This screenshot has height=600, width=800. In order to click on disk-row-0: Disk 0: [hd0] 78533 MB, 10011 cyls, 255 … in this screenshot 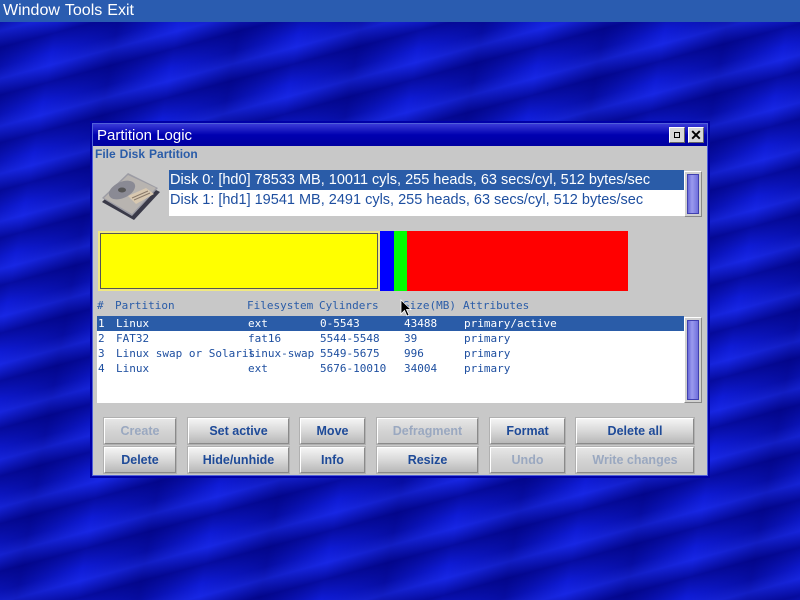, I will do `click(426, 180)`.